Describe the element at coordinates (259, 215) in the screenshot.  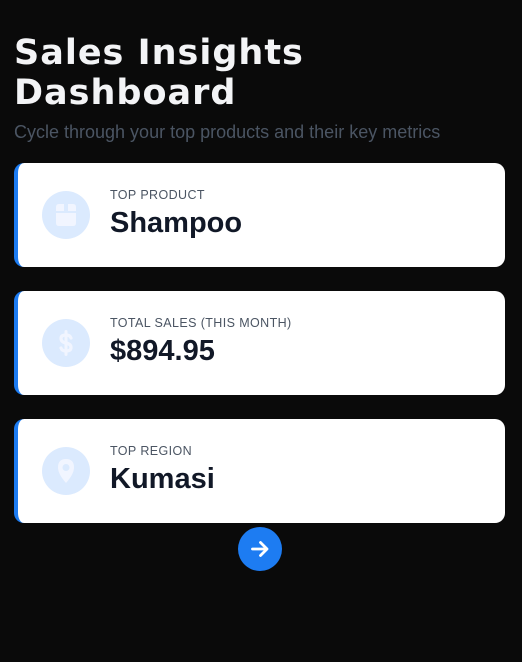
I see `metric-card-top-product: TOP PRODUCT Shampoo` at that location.